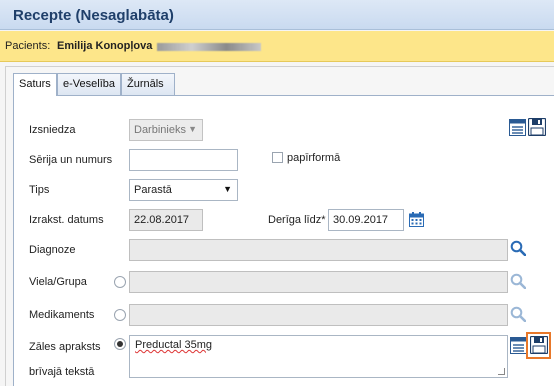 This screenshot has width=554, height=386. What do you see at coordinates (105, 46) in the screenshot?
I see `patient-name: Emilija Konopļova` at bounding box center [105, 46].